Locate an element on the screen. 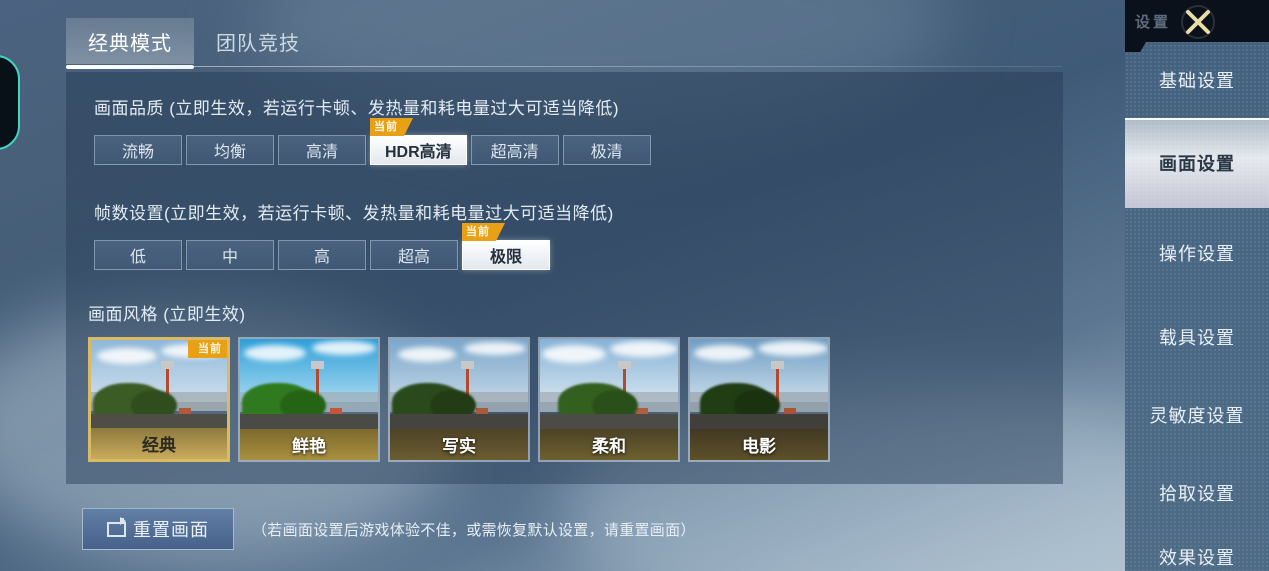 This screenshot has height=571, width=1269. framerate-options: 低 中 高 超高 当前 极限 is located at coordinates (578, 246).